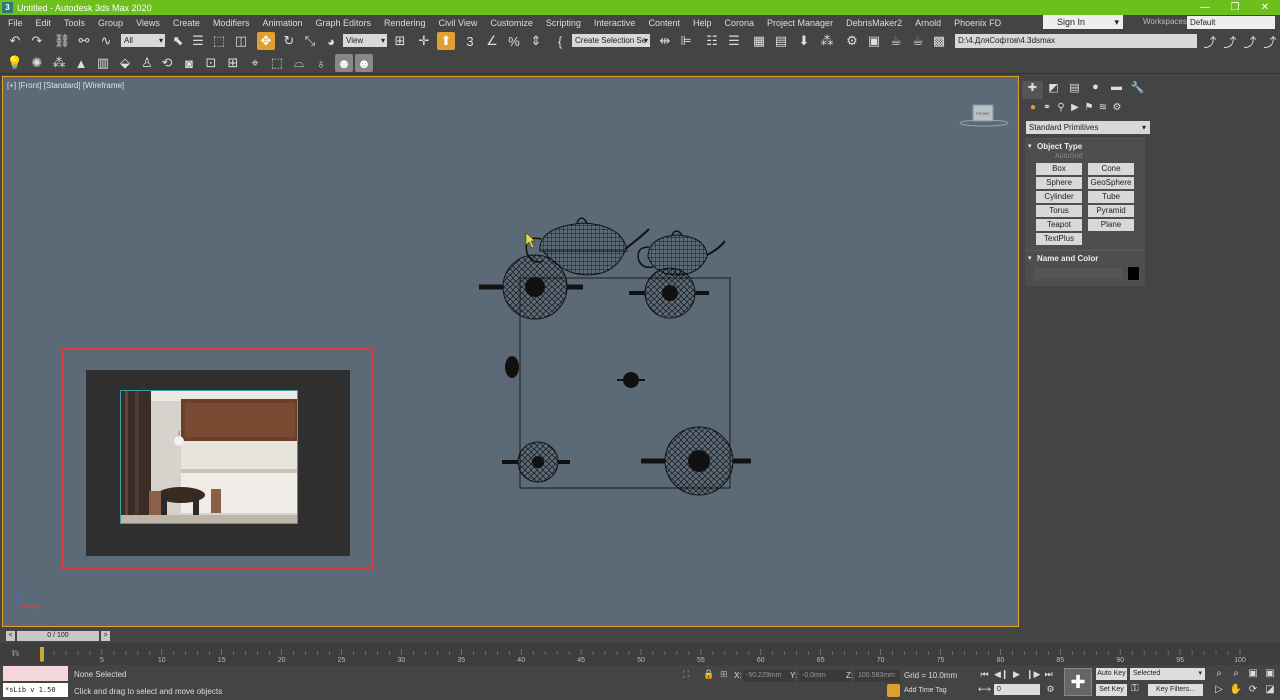  I want to click on menu-animation: Animation, so click(280, 23).